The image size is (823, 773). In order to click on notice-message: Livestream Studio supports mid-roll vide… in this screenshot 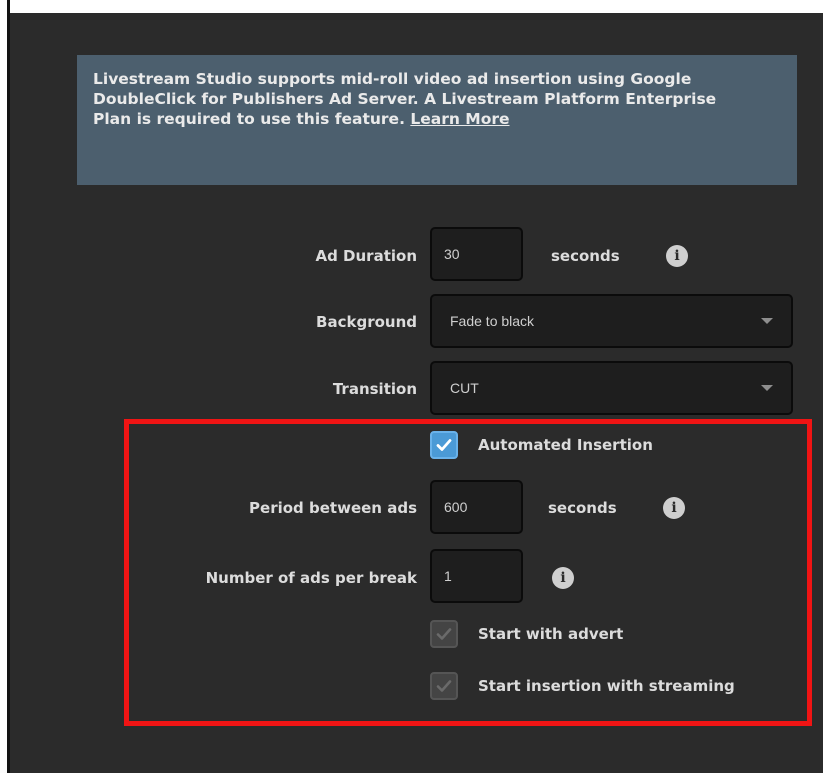, I will do `click(405, 99)`.